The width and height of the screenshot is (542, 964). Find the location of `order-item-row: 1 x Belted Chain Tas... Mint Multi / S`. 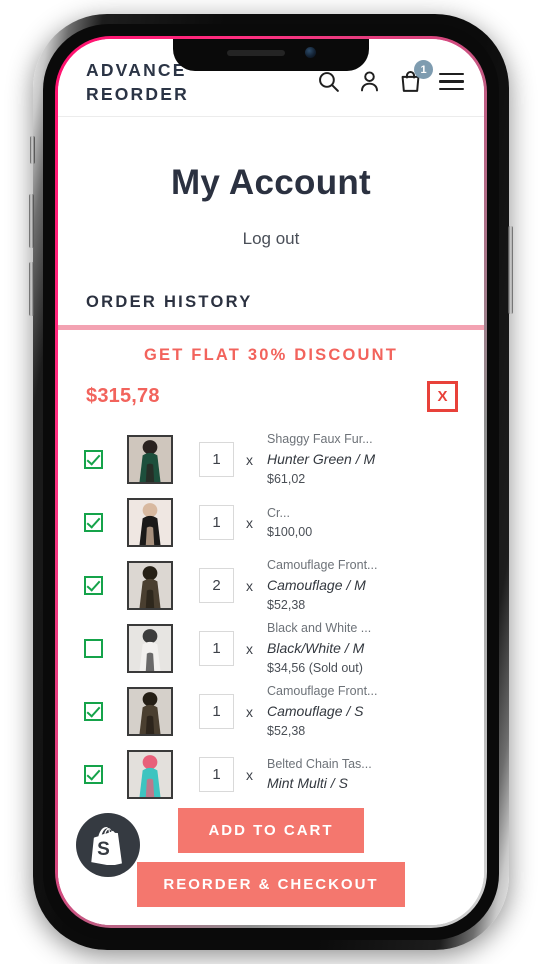

order-item-row: 1 x Belted Chain Tas... Mint Multi / S is located at coordinates (277, 774).